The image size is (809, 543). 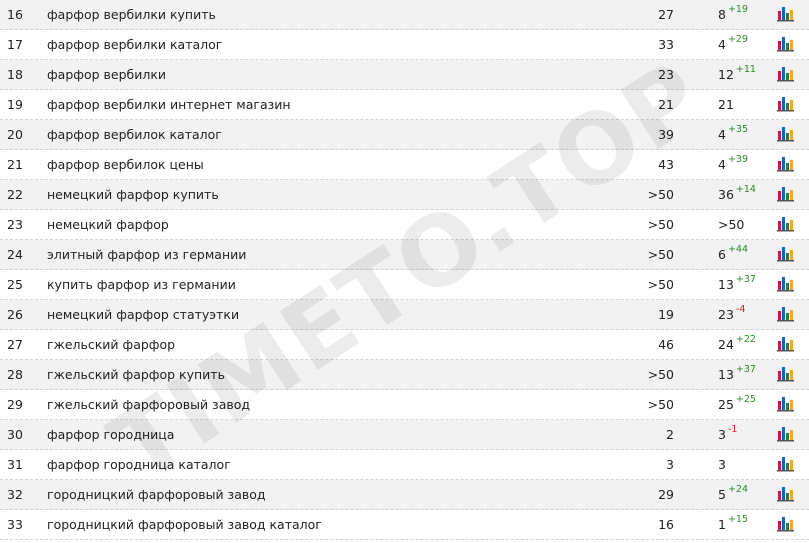 What do you see at coordinates (733, 524) in the screenshot?
I see `position-current: 1 +15` at bounding box center [733, 524].